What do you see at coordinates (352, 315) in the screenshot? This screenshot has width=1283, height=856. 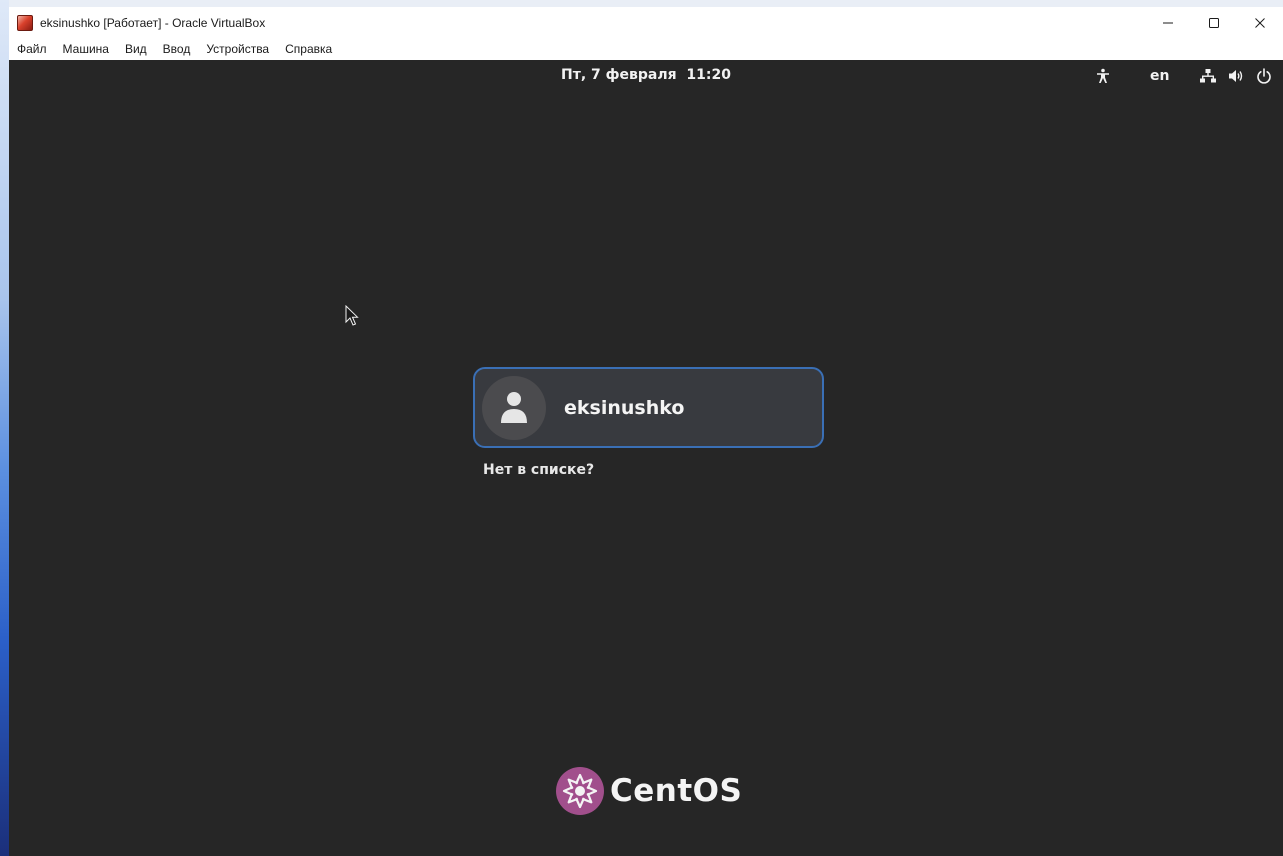 I see `mouse-pointer-icon` at bounding box center [352, 315].